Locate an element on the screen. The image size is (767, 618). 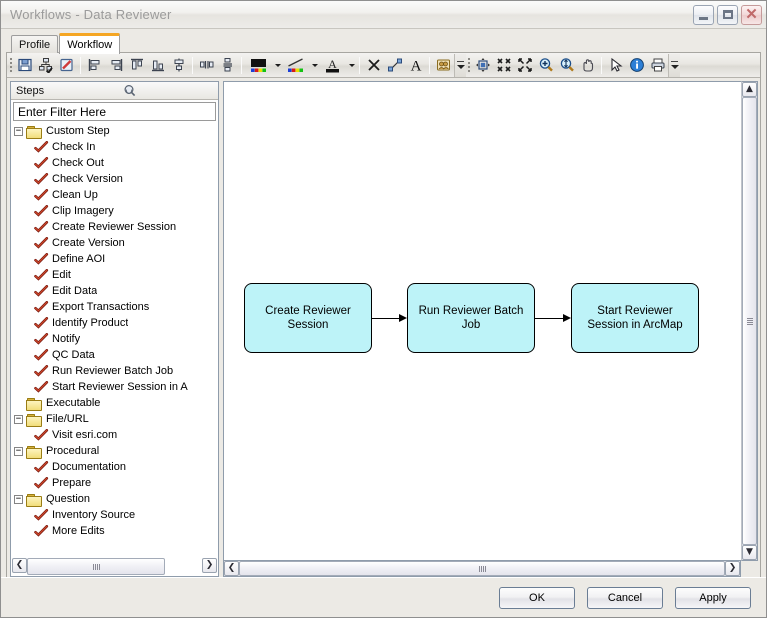
text-icon: A is located at coordinates (415, 65).